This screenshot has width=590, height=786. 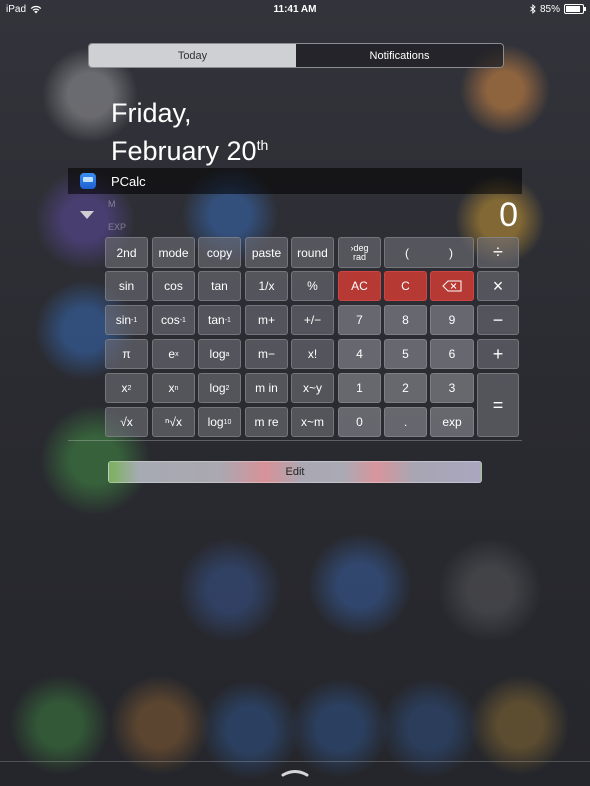 What do you see at coordinates (407, 253) in the screenshot?
I see `key-paren-open: (` at bounding box center [407, 253].